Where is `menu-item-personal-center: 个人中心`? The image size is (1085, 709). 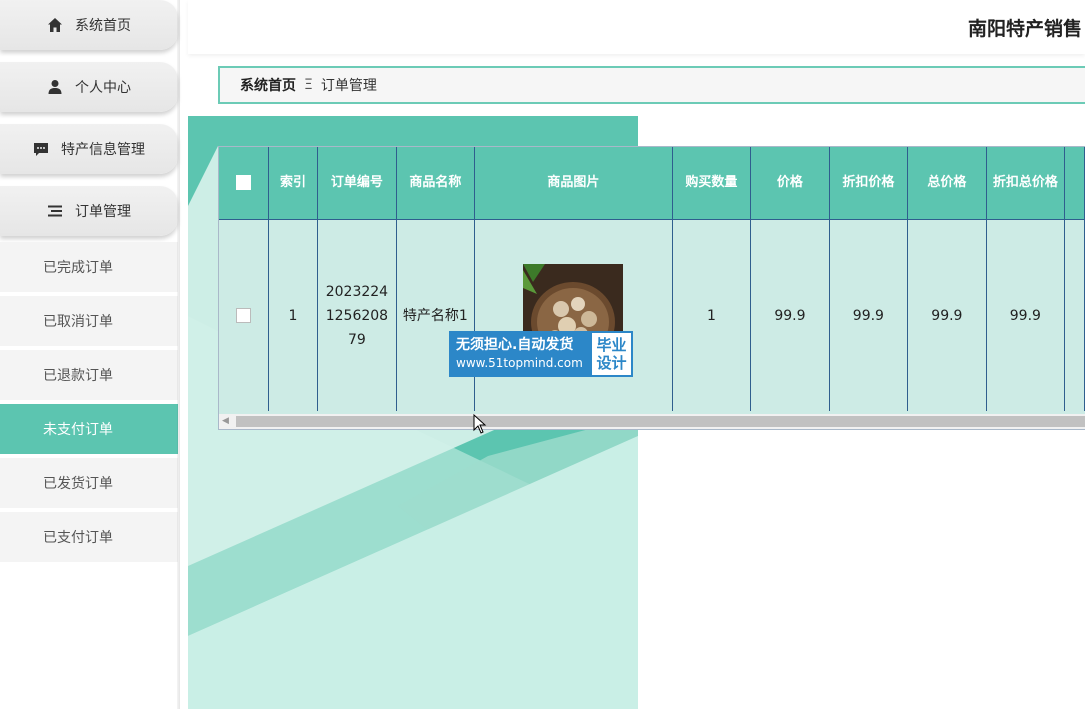
menu-item-personal-center: 个人中心 is located at coordinates (89, 87).